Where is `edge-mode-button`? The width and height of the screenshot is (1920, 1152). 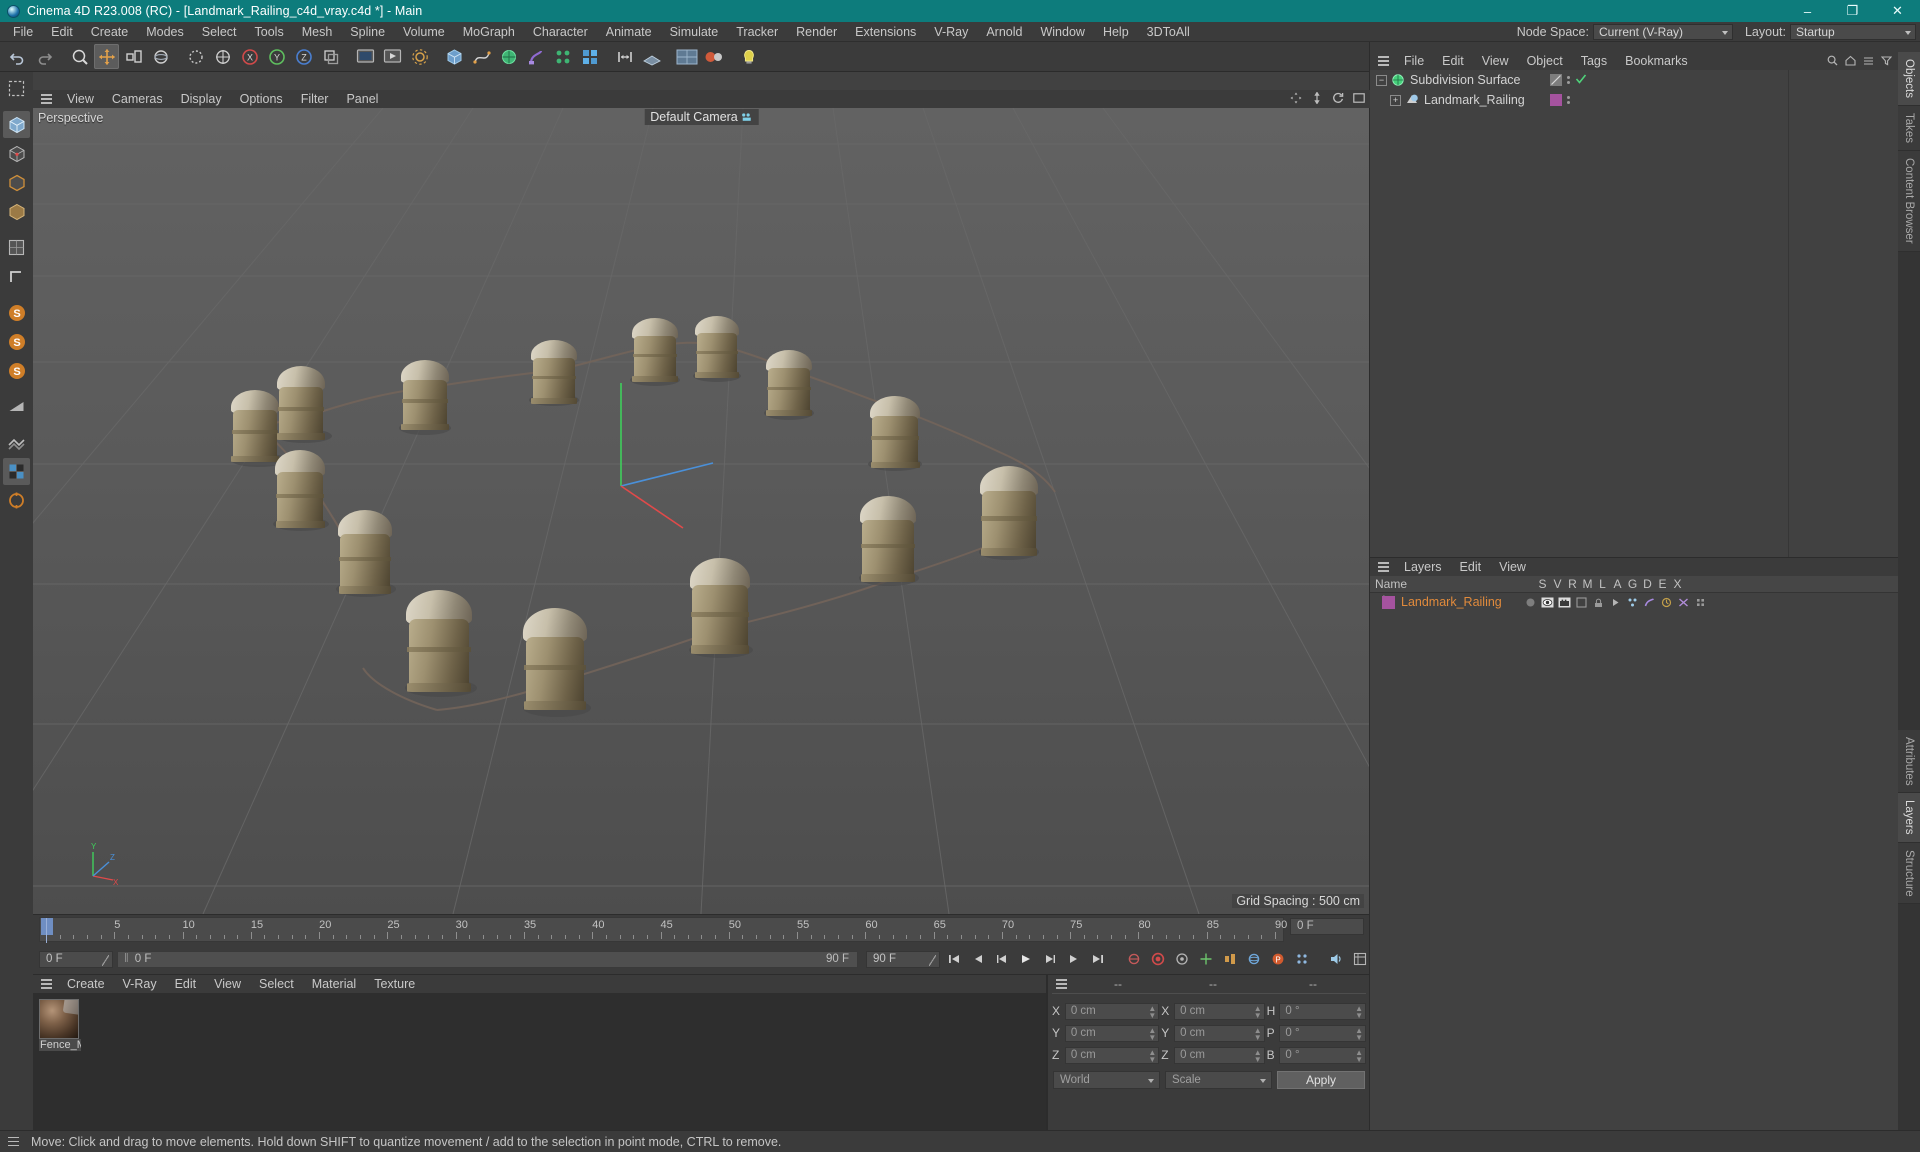
edge-mode-button is located at coordinates (16, 182).